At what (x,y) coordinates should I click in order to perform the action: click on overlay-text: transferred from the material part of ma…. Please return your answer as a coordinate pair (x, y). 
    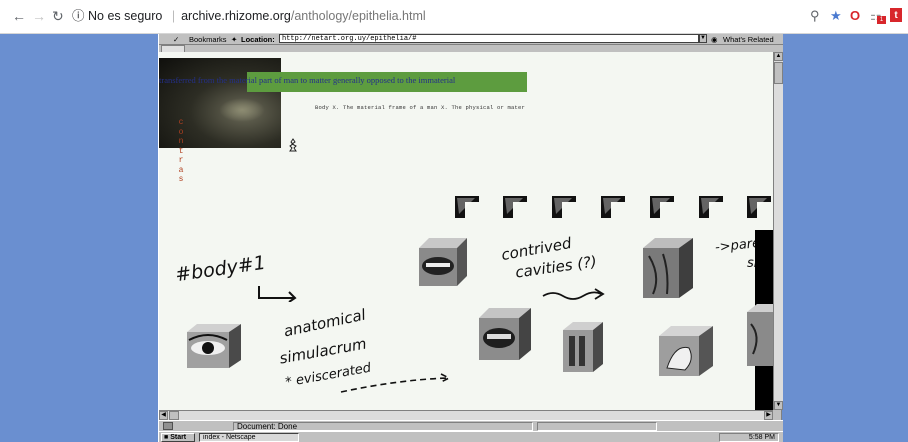
    Looking at the image, I should click on (307, 80).